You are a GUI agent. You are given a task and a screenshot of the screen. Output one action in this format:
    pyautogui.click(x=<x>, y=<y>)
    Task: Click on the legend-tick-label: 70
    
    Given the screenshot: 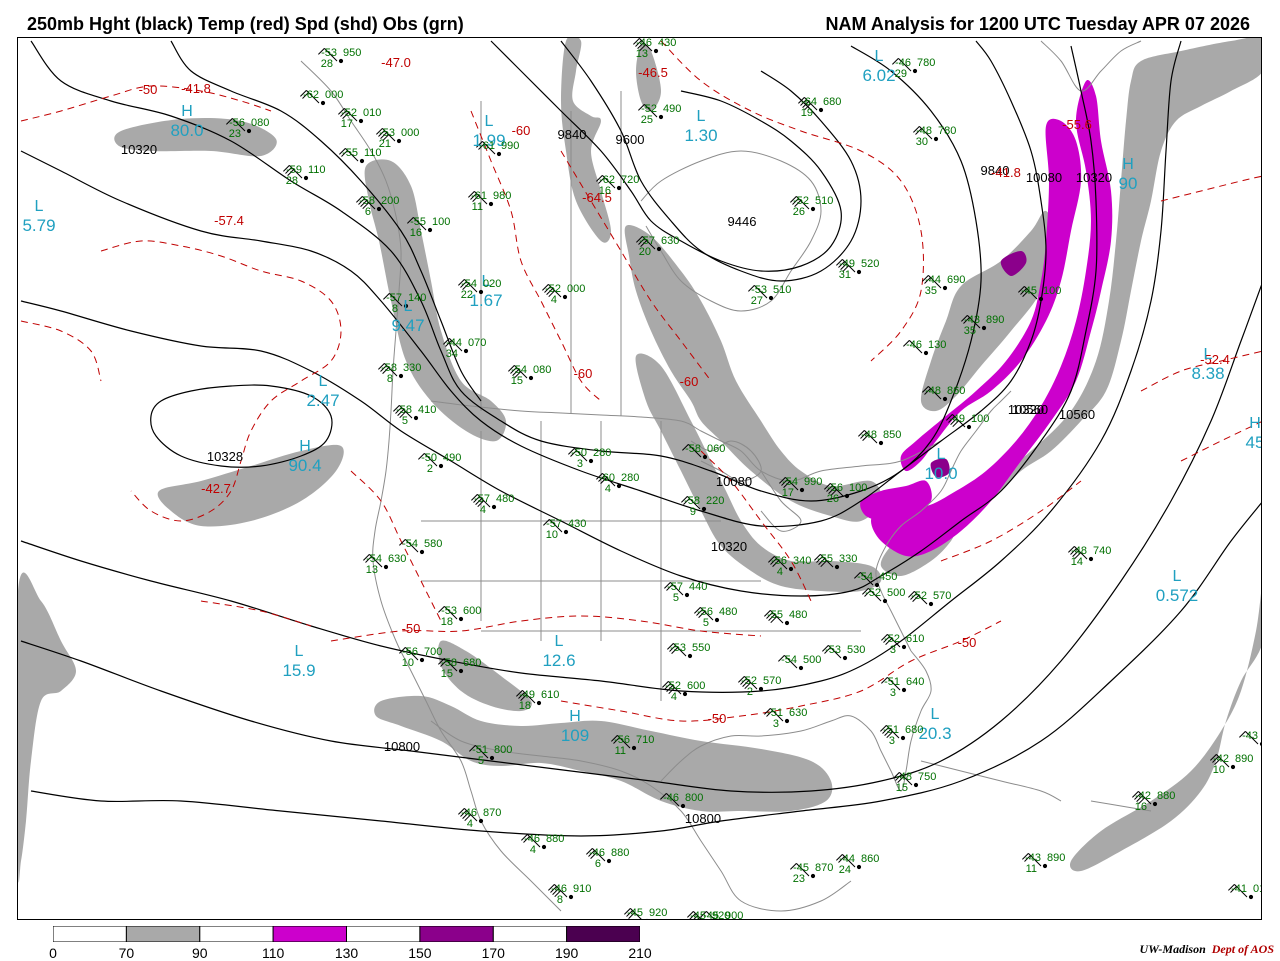 What is the action you would take?
    pyautogui.click(x=126, y=953)
    